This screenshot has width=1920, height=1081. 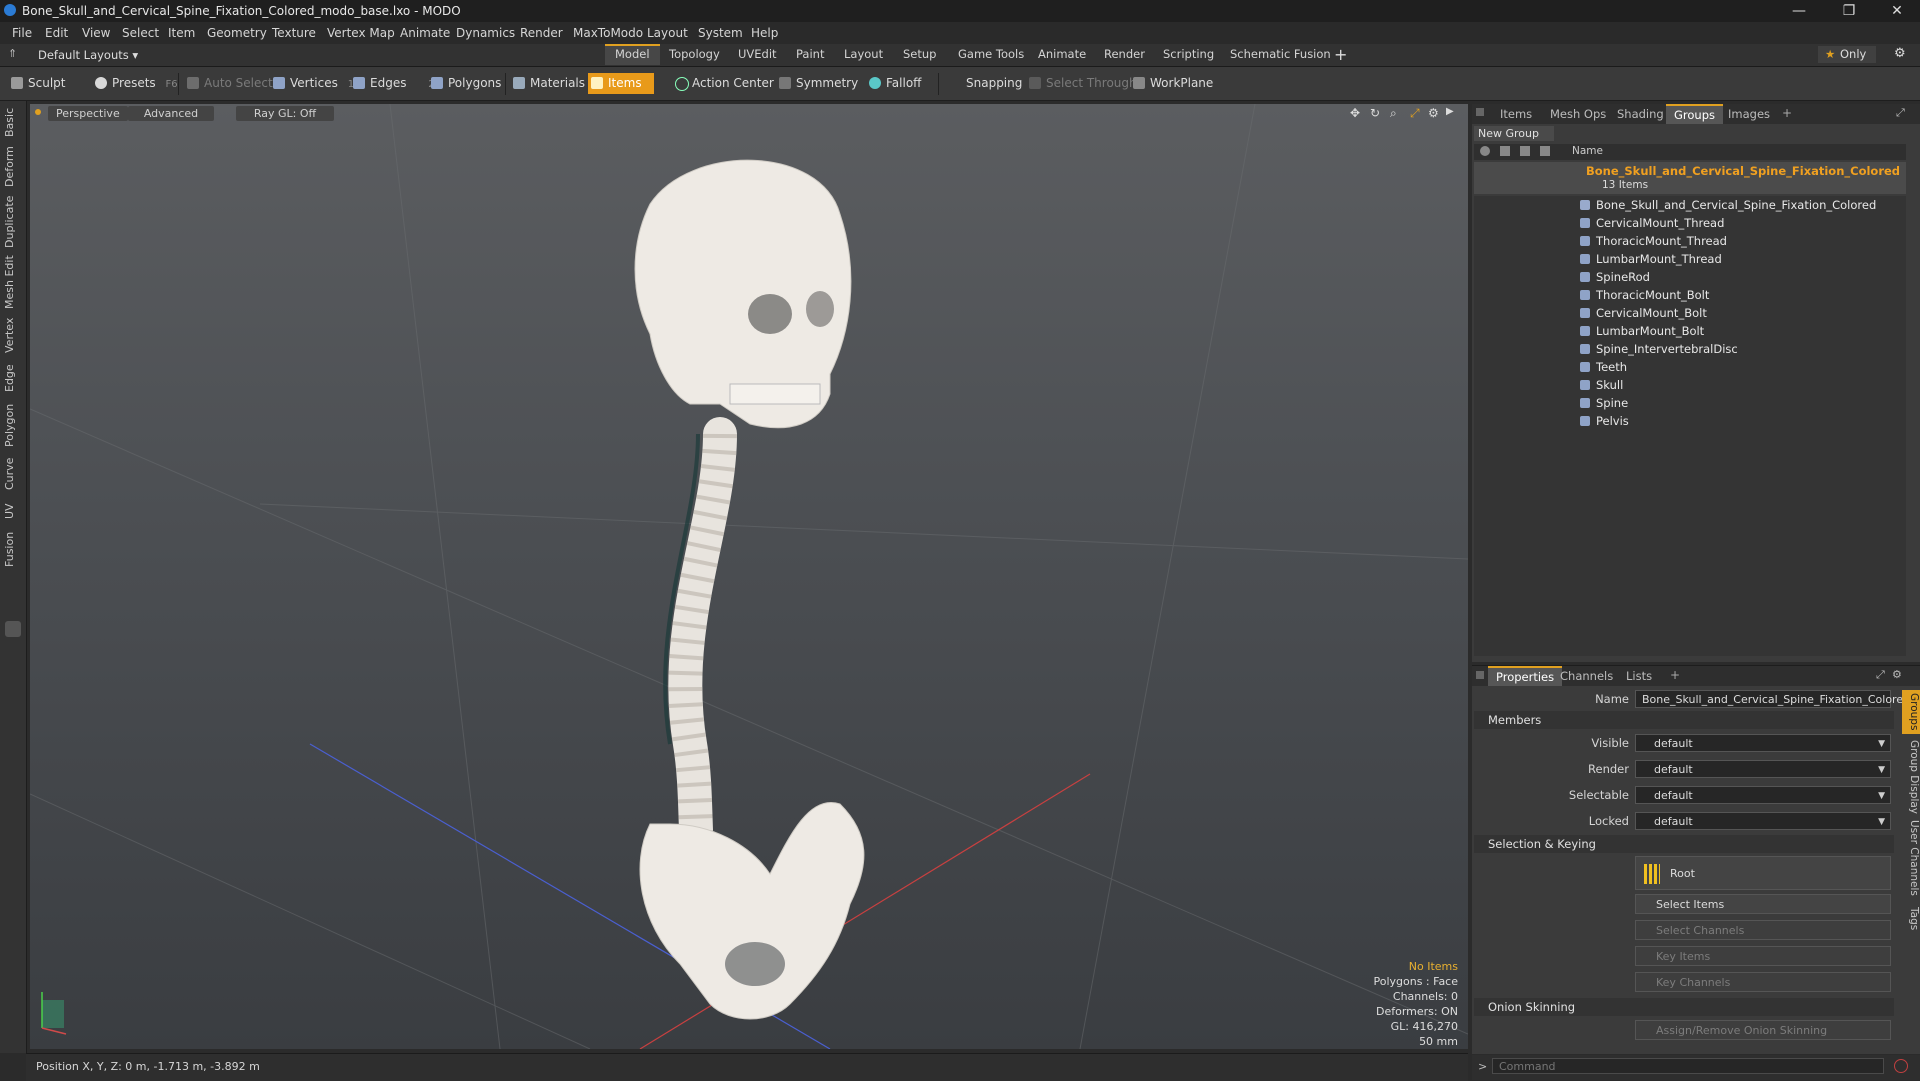 I want to click on presets-button: Presets F6, so click(x=141, y=83).